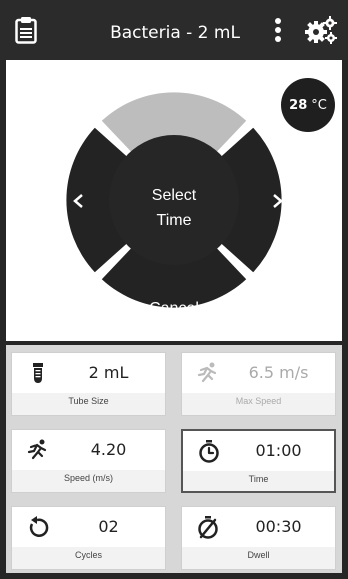 This screenshot has width=348, height=579. Describe the element at coordinates (298, 105) in the screenshot. I see `temperature-value: 28` at that location.